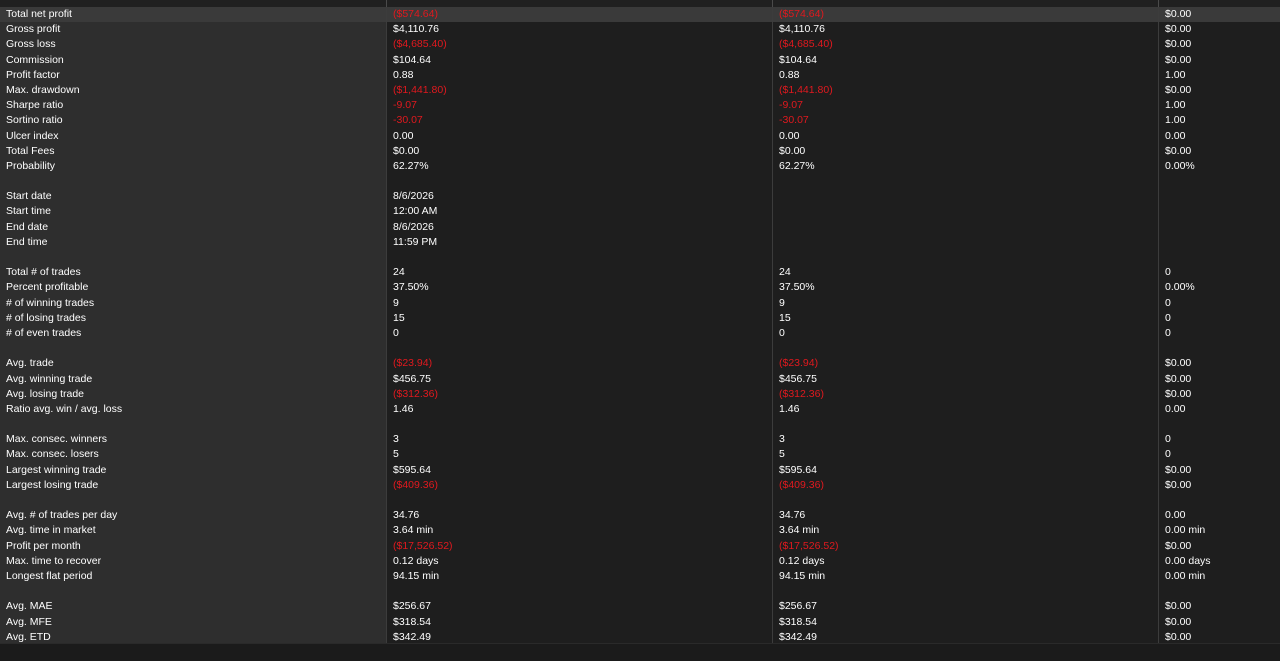 This screenshot has width=1280, height=661. I want to click on metric-label: Total # of trades, so click(193, 272).